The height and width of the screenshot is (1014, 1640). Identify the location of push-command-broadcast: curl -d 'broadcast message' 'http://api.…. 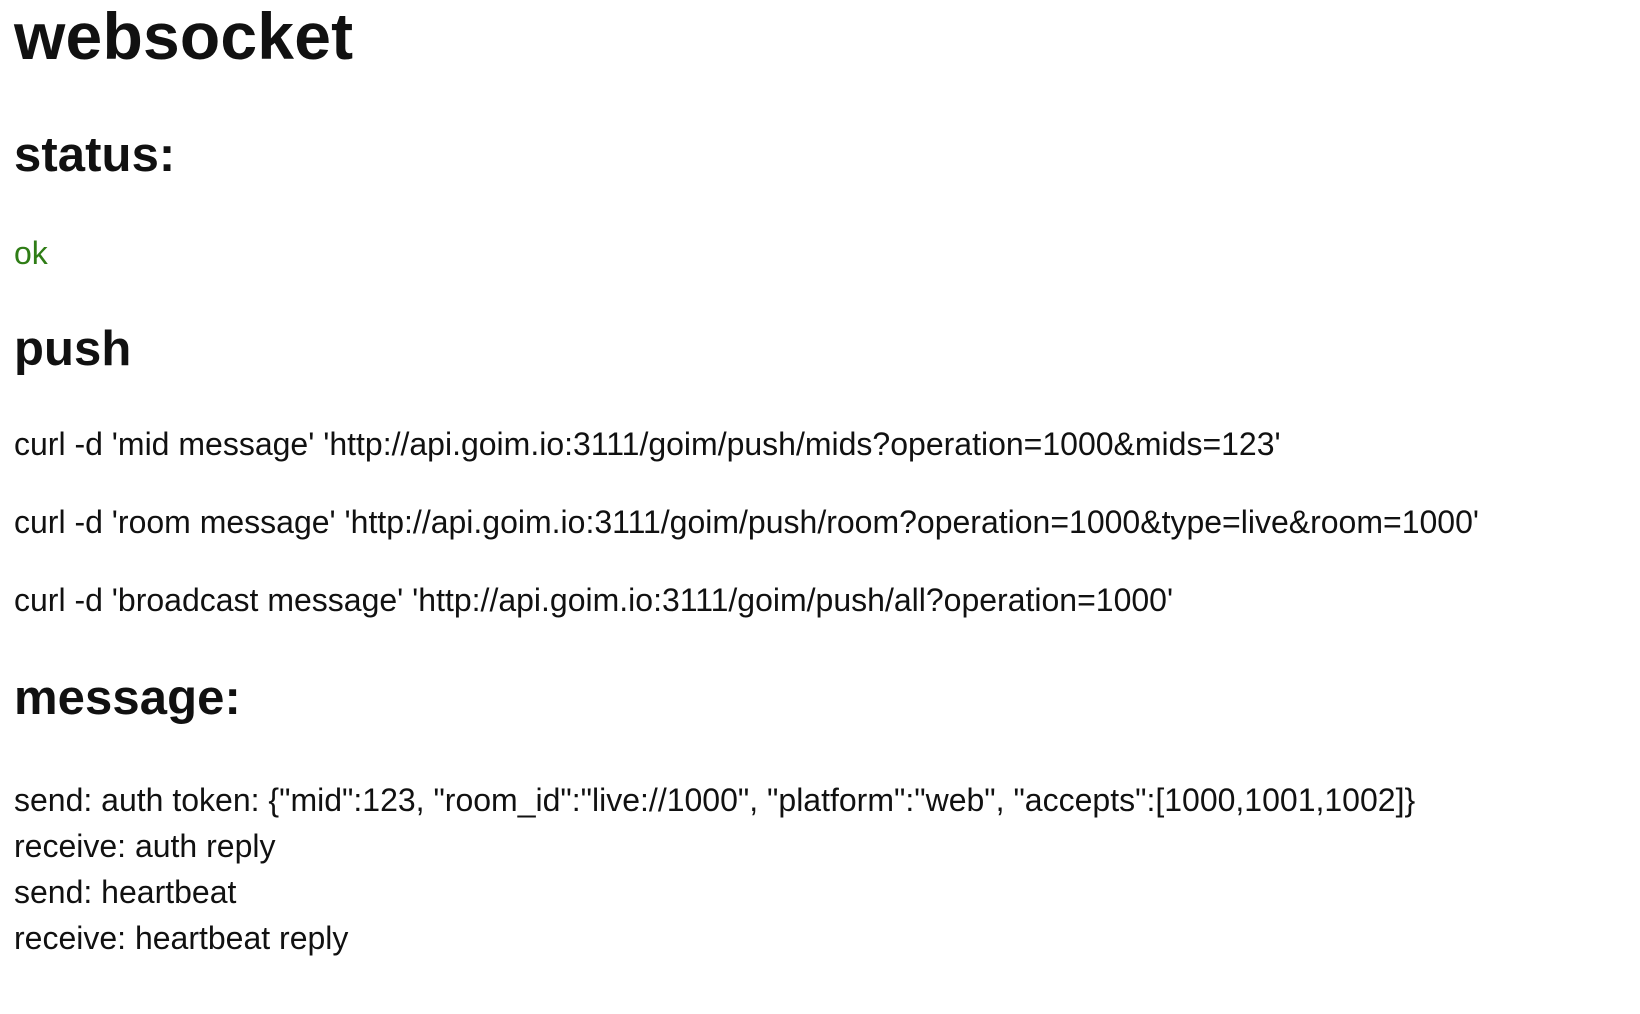
(594, 600).